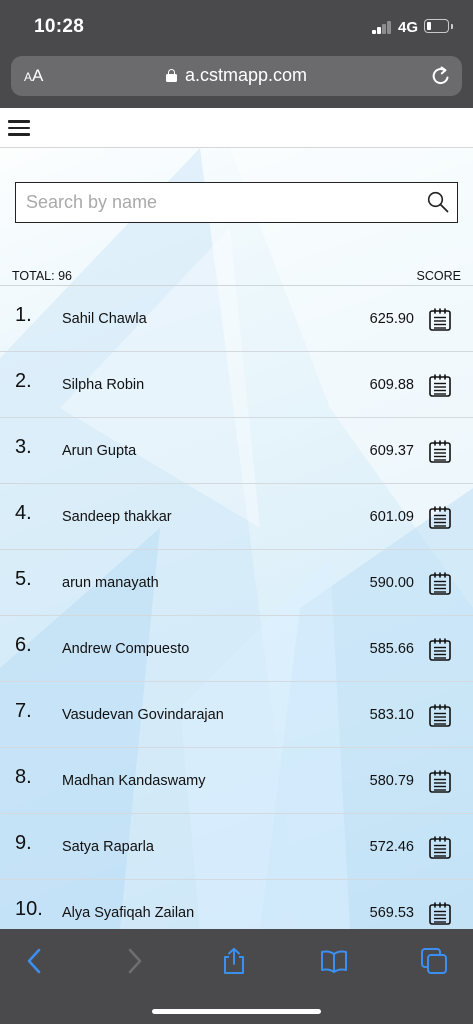 The height and width of the screenshot is (1024, 473). I want to click on search-icon, so click(438, 202).